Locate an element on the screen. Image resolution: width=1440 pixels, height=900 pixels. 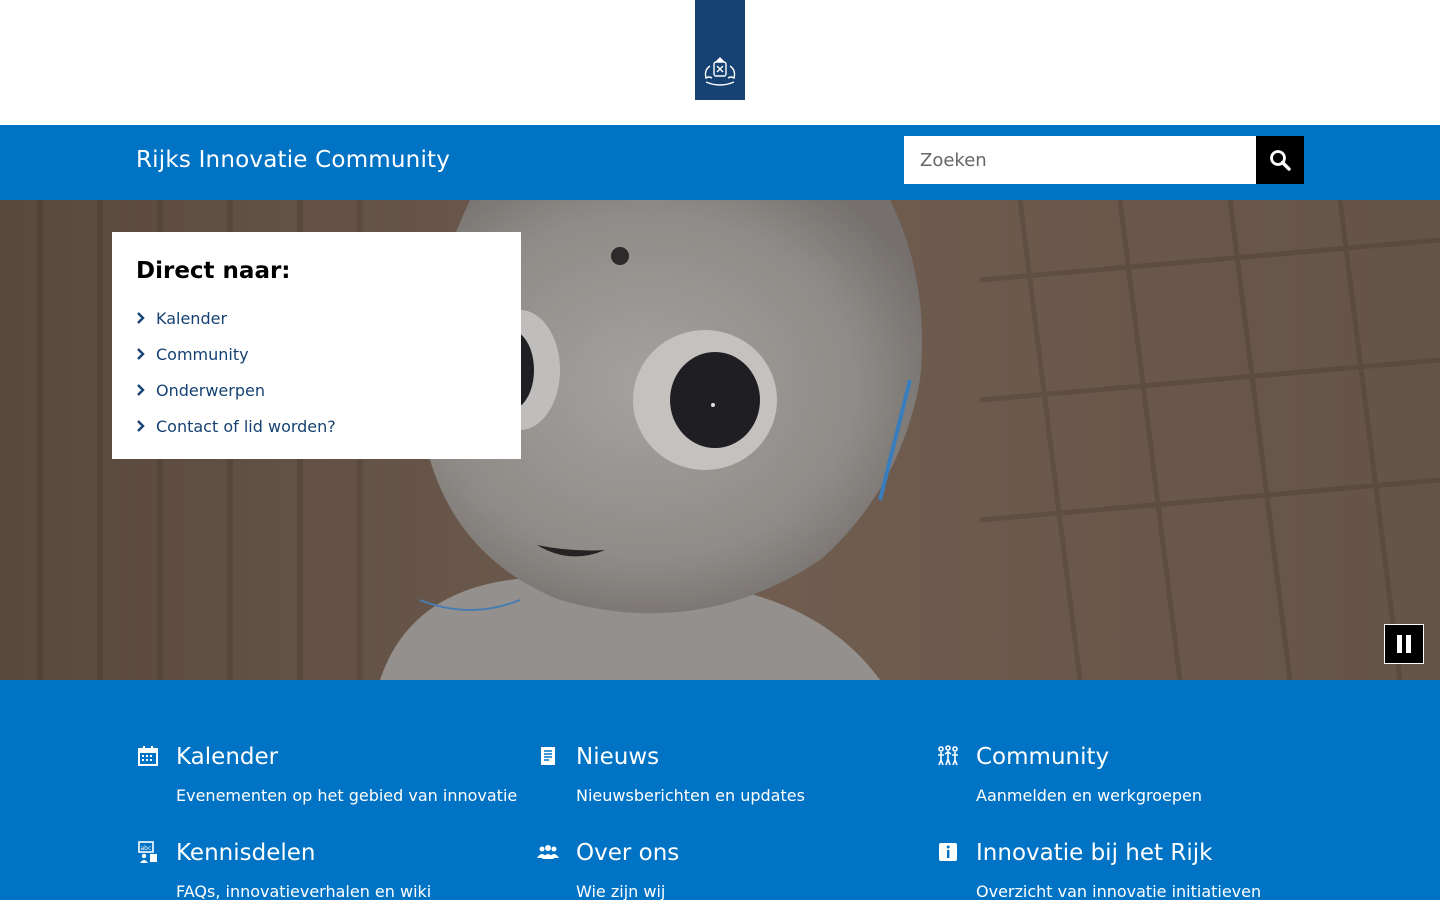
group-icon is located at coordinates (548, 852).